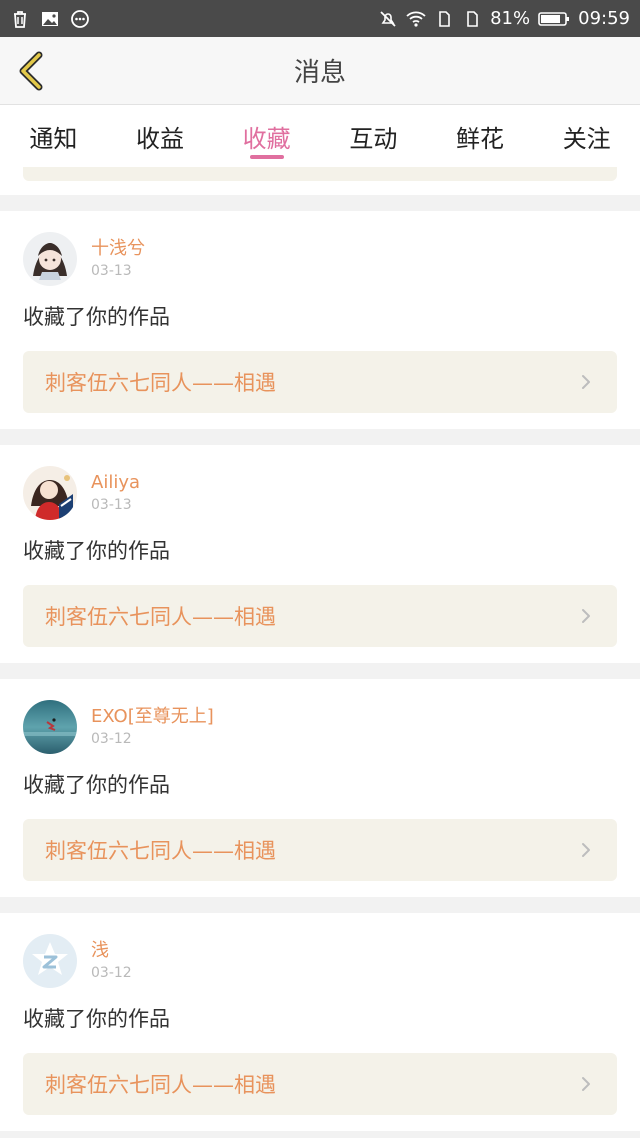  Describe the element at coordinates (510, 18) in the screenshot. I see `battery-percent: 81%` at that location.